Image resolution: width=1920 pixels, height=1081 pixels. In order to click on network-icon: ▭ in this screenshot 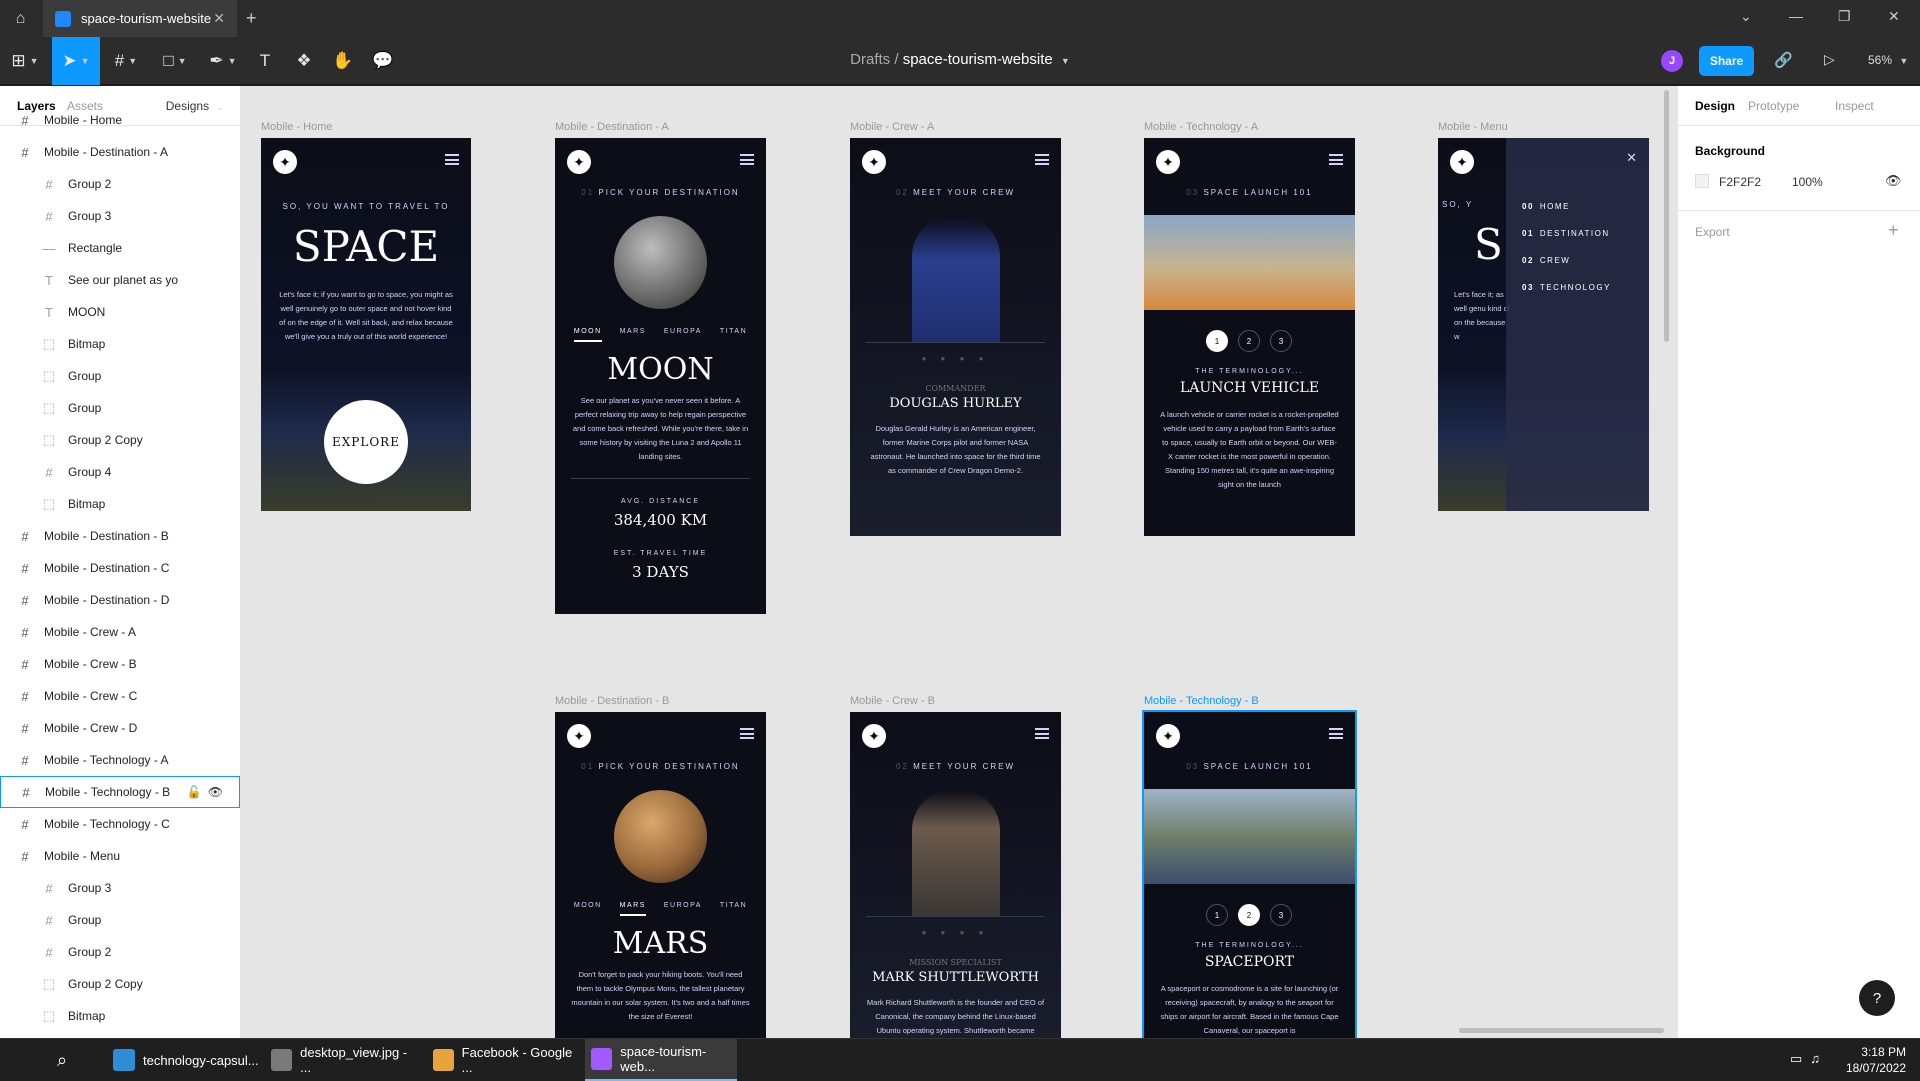, I will do `click(1800, 1058)`.